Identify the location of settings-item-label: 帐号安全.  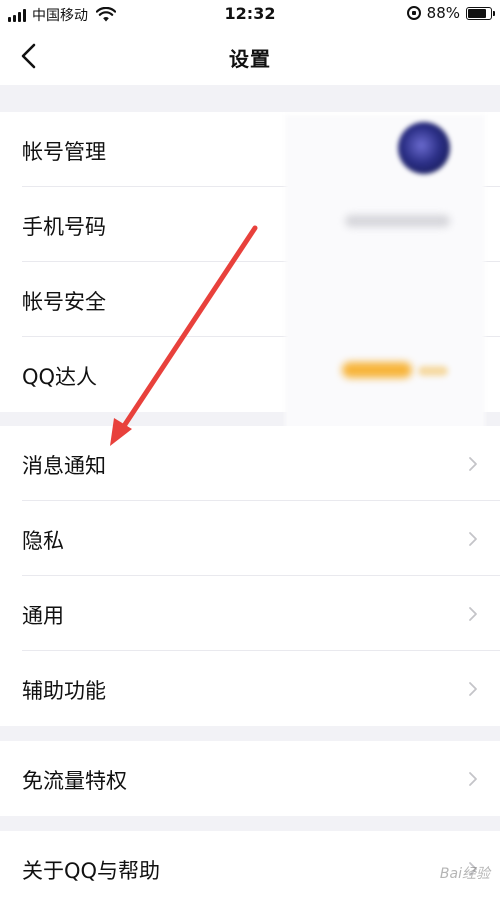
(64, 302).